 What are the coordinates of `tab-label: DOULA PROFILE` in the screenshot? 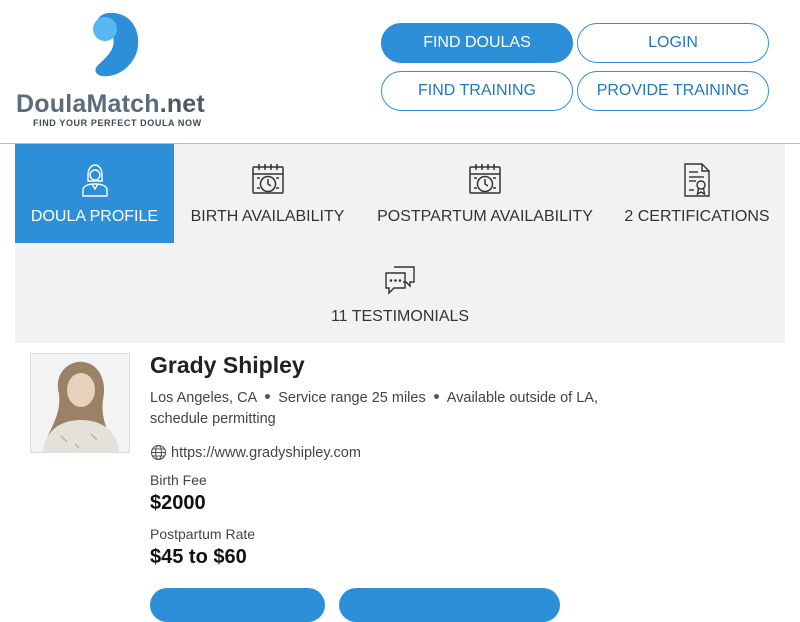 It's located at (94, 216).